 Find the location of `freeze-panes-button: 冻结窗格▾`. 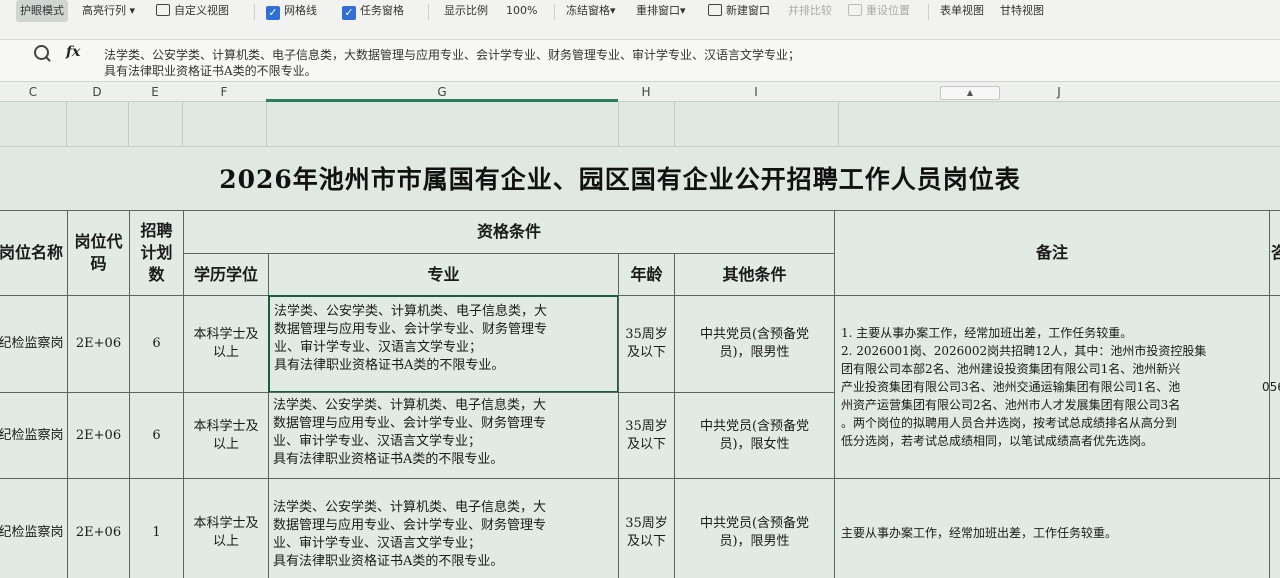

freeze-panes-button: 冻结窗格▾ is located at coordinates (591, 11).